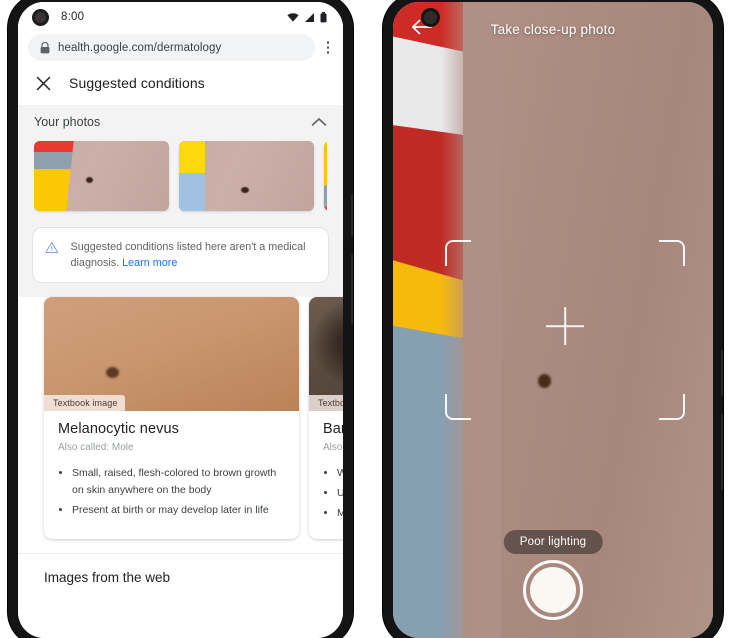 This screenshot has width=740, height=638. What do you see at coordinates (672, 407) in the screenshot?
I see `frame-corner-bottom-right` at bounding box center [672, 407].